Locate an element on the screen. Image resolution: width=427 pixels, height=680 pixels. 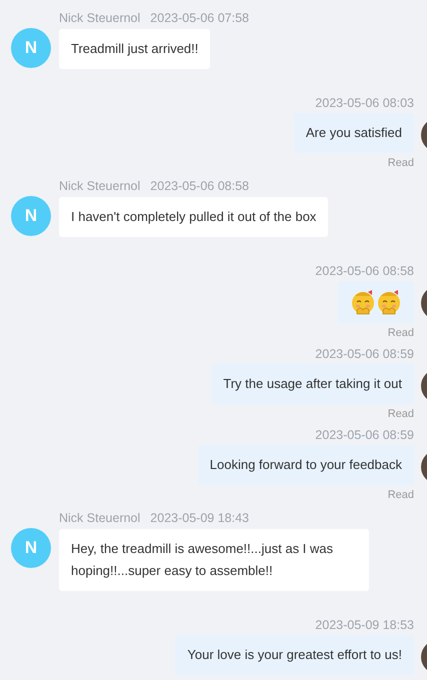
message-bubble: Hey, the treadmill is awesome!!...just as I was hoping!!...super easy to assemble!! is located at coordinates (214, 560).